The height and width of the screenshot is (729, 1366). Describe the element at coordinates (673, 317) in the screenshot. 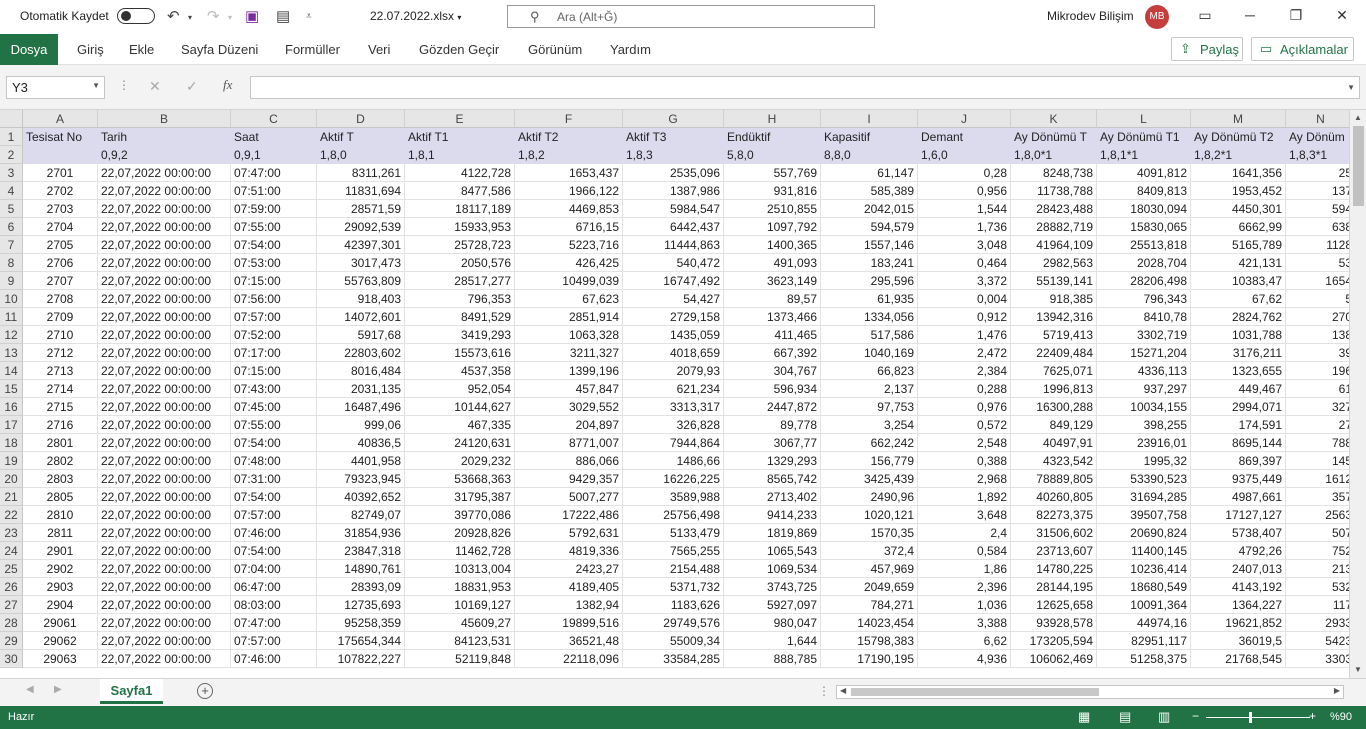

I see `table-cell: 2729,158` at that location.